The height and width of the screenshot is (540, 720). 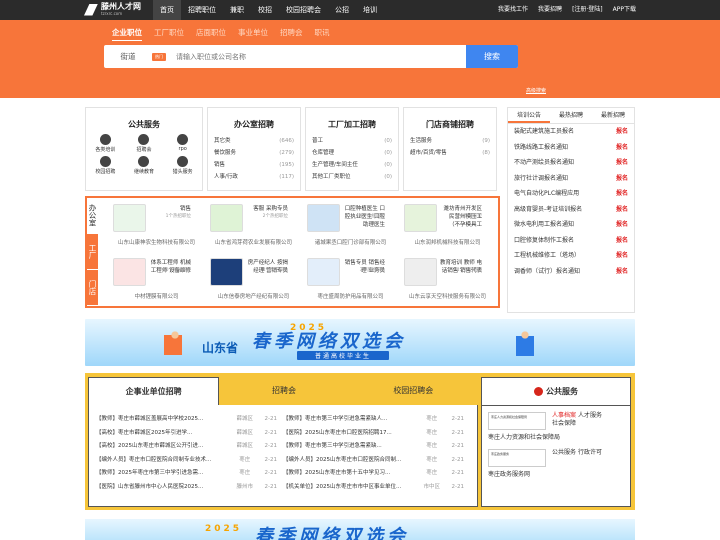 What do you see at coordinates (448, 279) in the screenshot?
I see `job-card: 教育培训 教师 电话销售 销售代表 4个热招职位 山东云享天空科技服务有限公司` at bounding box center [448, 279].